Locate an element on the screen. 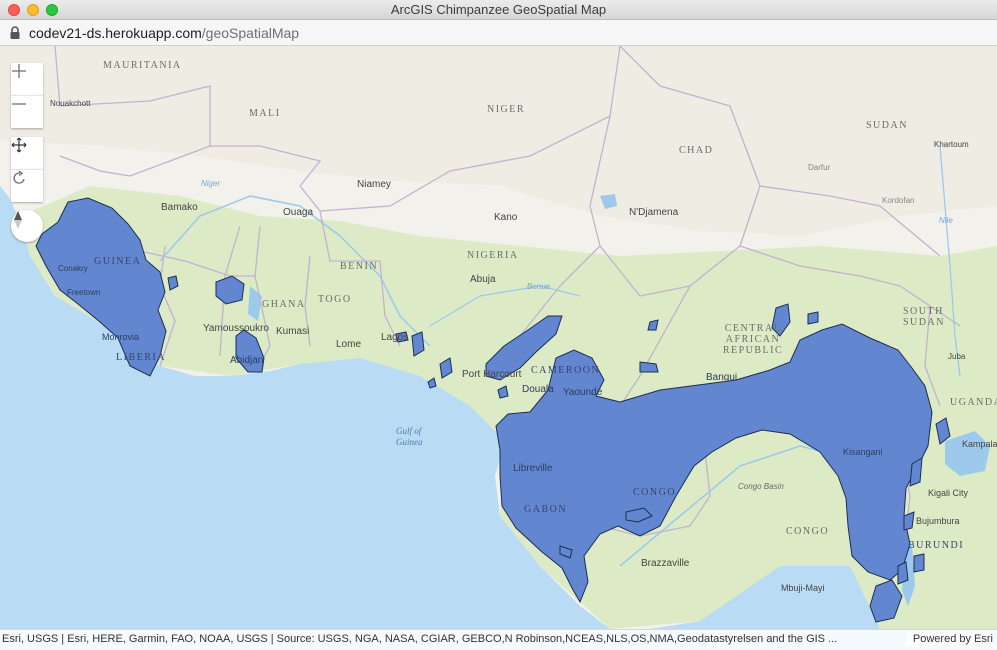 The height and width of the screenshot is (650, 997). city-label-douala: Douala is located at coordinates (538, 389).